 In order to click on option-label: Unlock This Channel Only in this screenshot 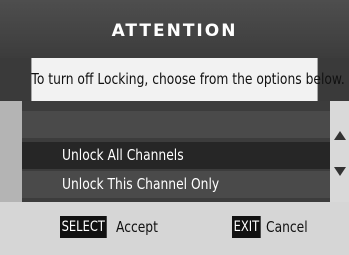, I will do `click(141, 184)`.